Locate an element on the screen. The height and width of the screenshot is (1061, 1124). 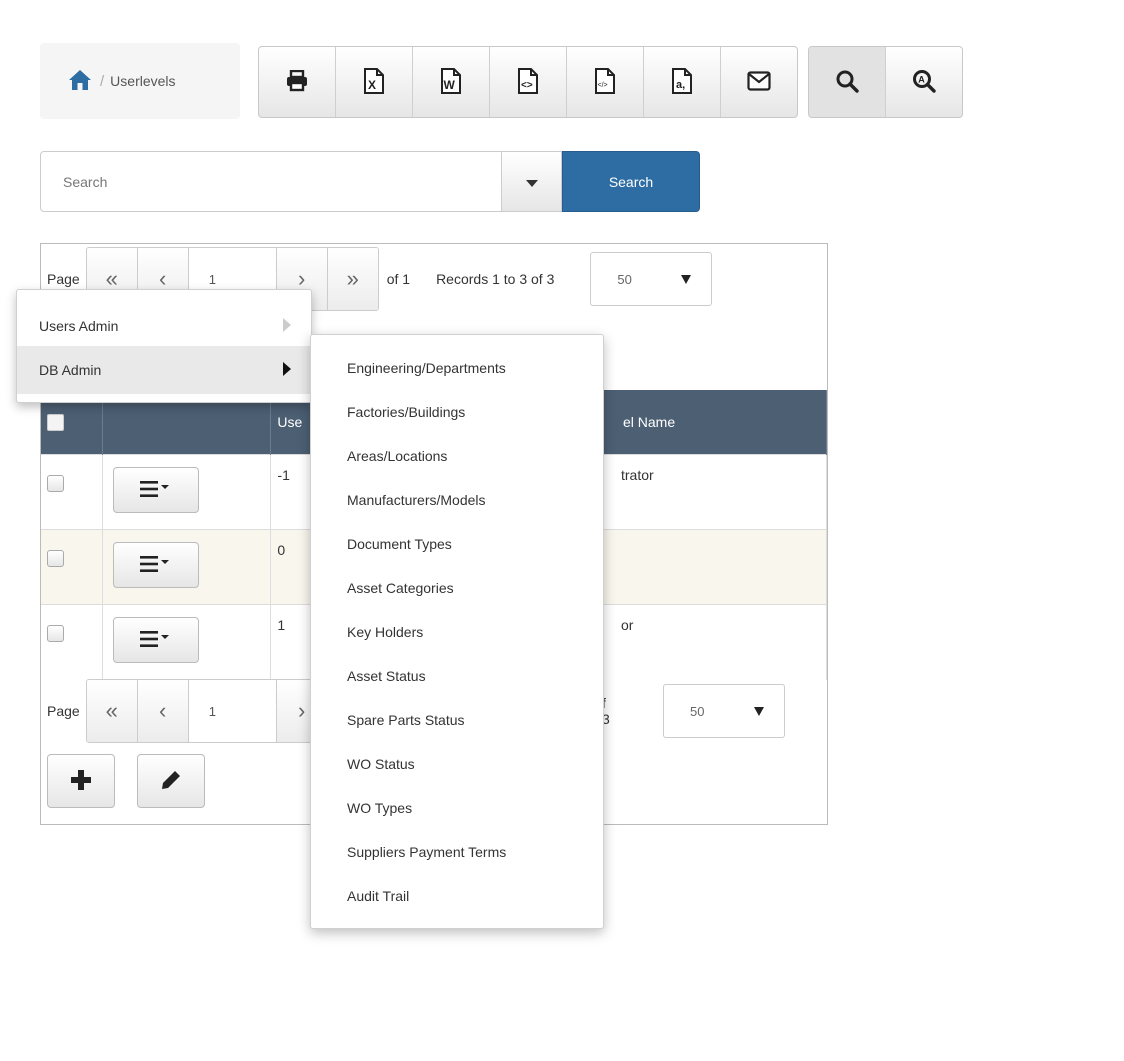
prev-page-button: ‹ is located at coordinates (163, 711).